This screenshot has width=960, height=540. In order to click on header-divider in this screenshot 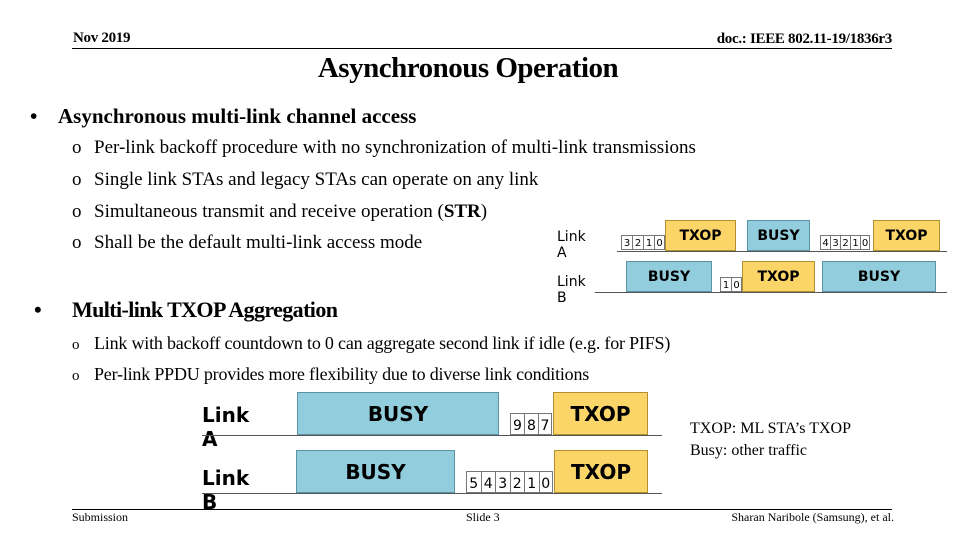, I will do `click(482, 48)`.